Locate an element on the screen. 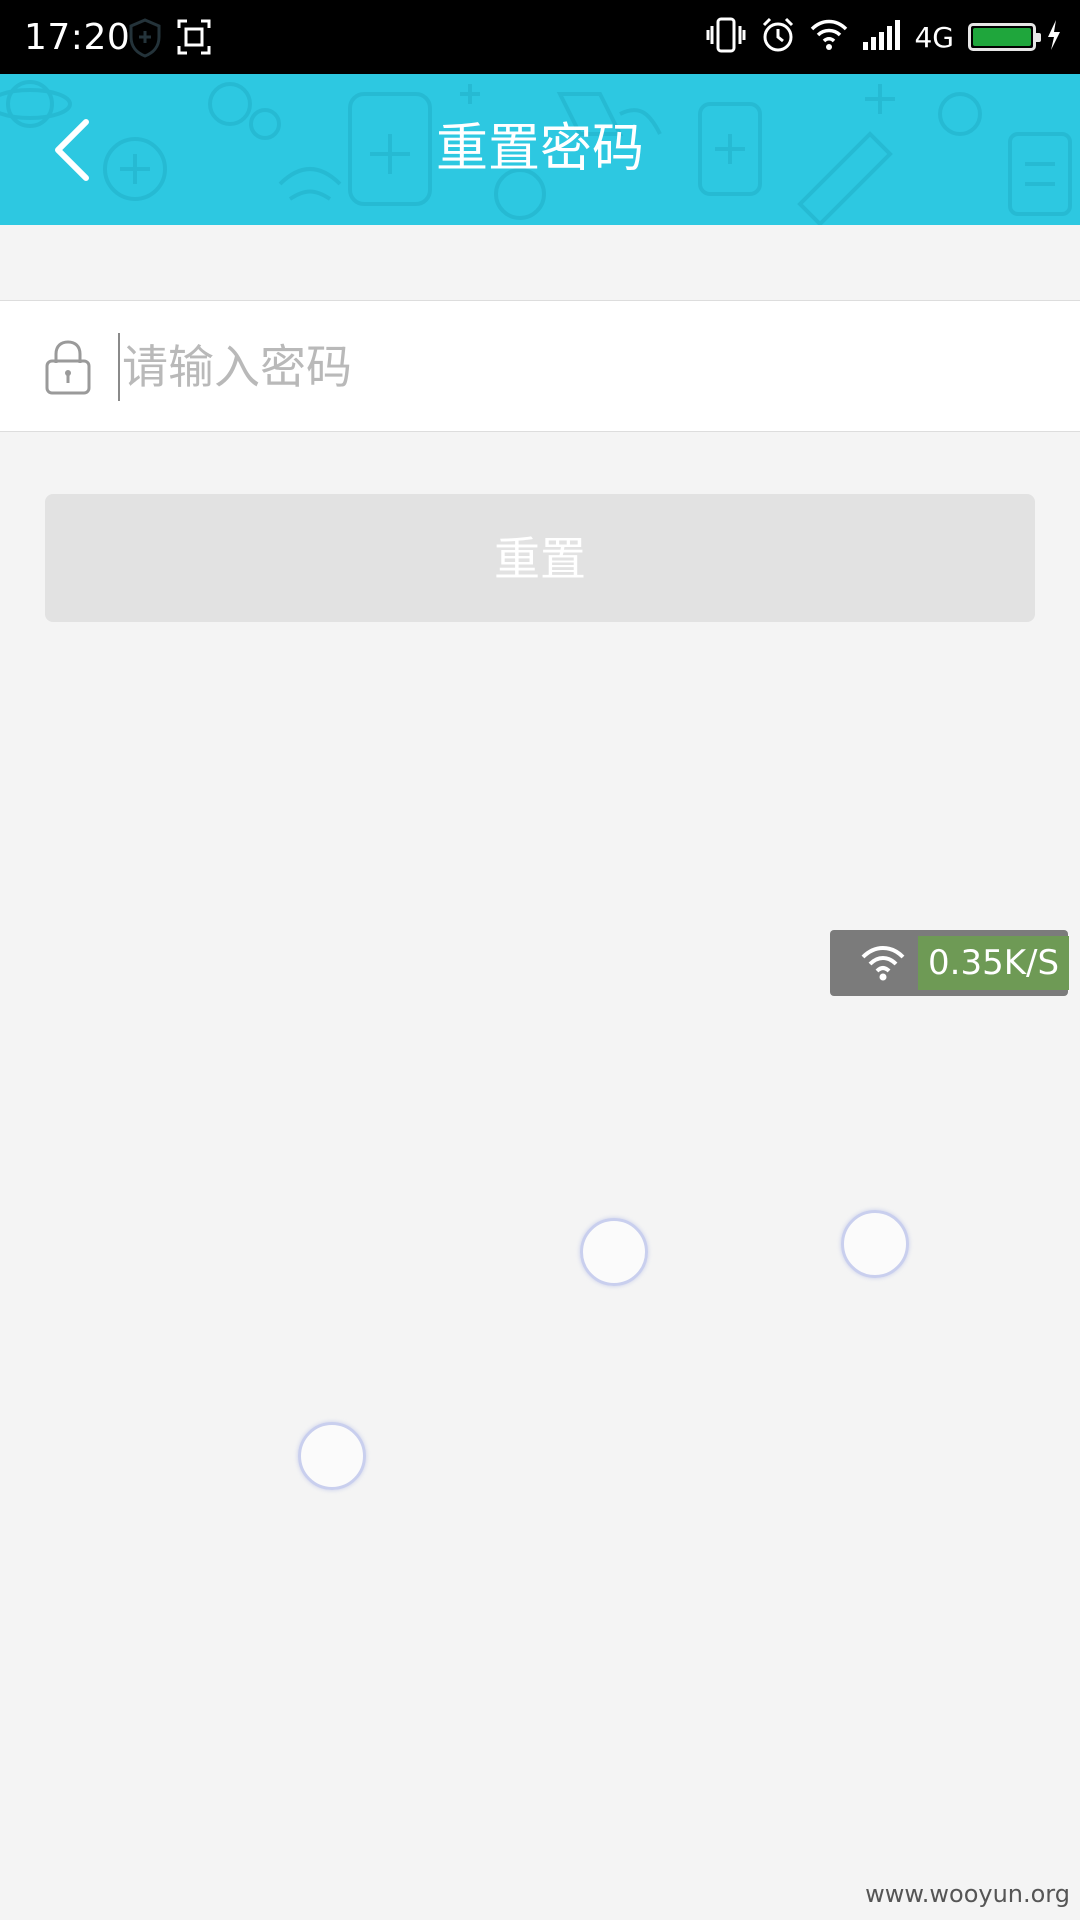 The height and width of the screenshot is (1920, 1080). battery-icon is located at coordinates (1004, 37).